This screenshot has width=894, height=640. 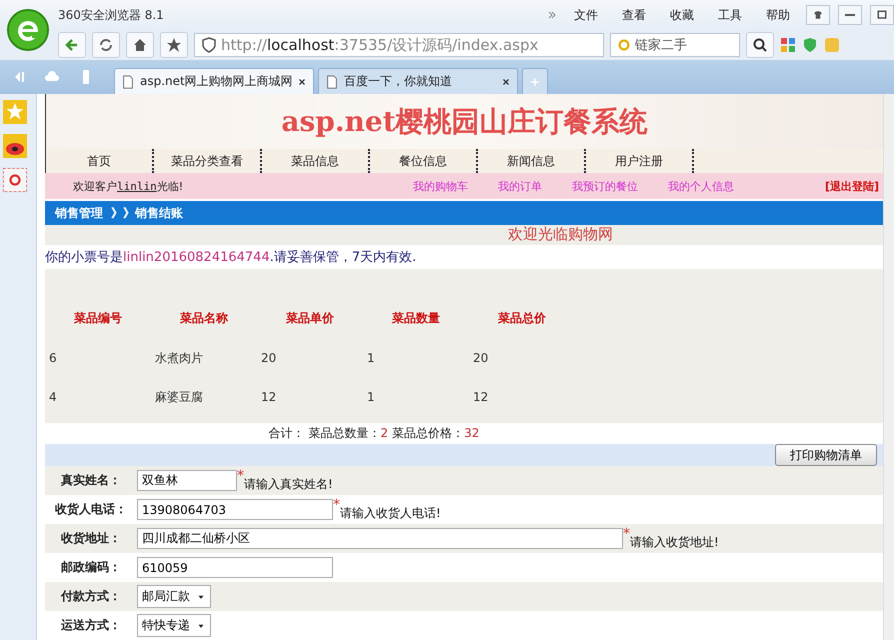 I want to click on input-field: 四川成都二仙桥小区, so click(x=380, y=538).